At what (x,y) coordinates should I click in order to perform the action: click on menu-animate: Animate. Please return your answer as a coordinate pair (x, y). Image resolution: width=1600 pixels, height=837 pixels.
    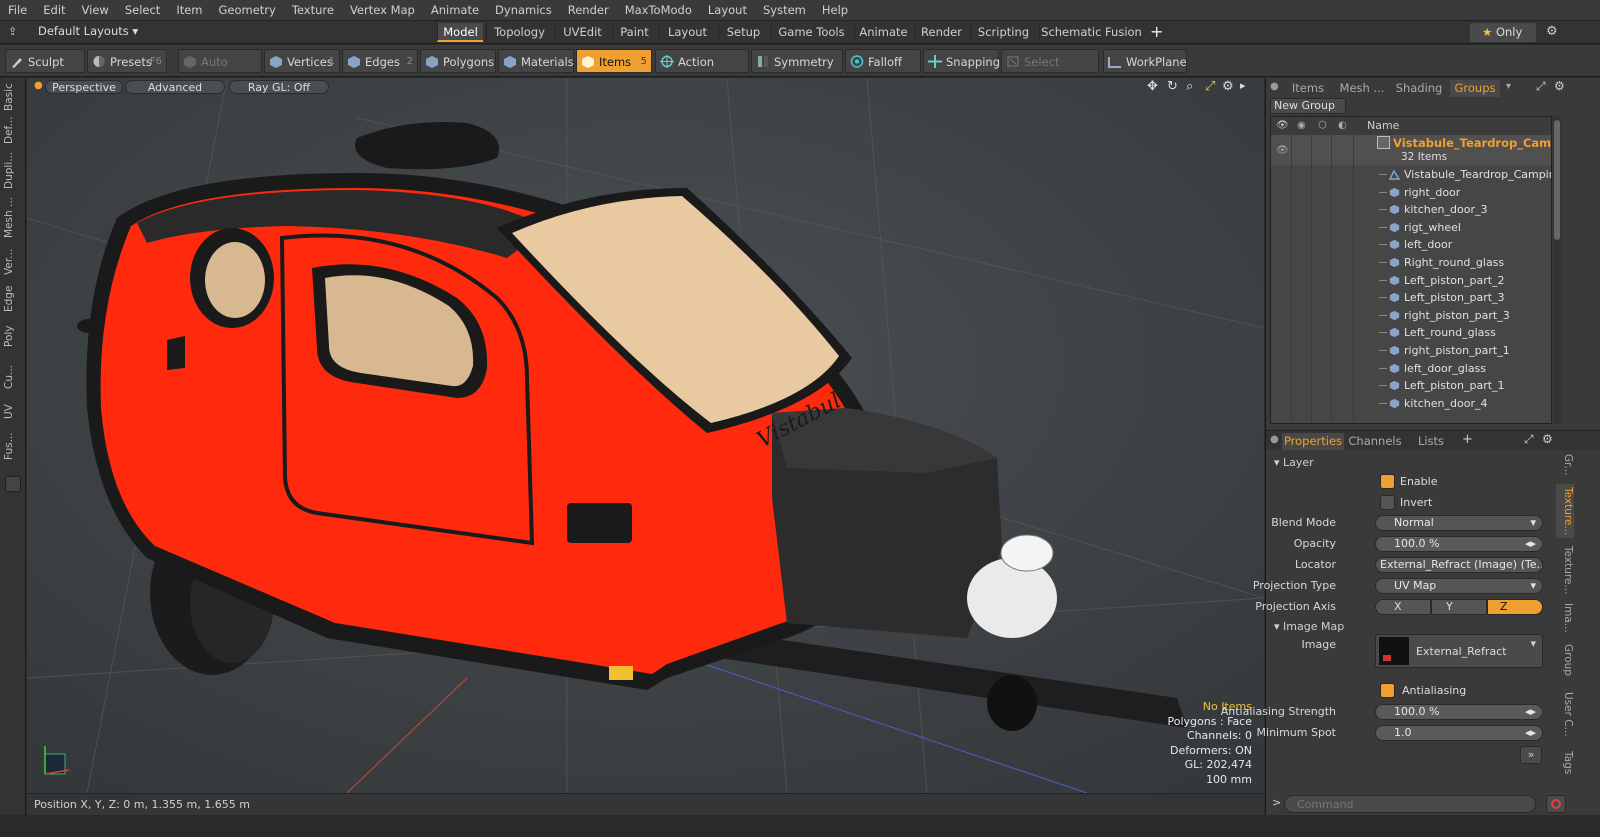
    Looking at the image, I should click on (455, 10).